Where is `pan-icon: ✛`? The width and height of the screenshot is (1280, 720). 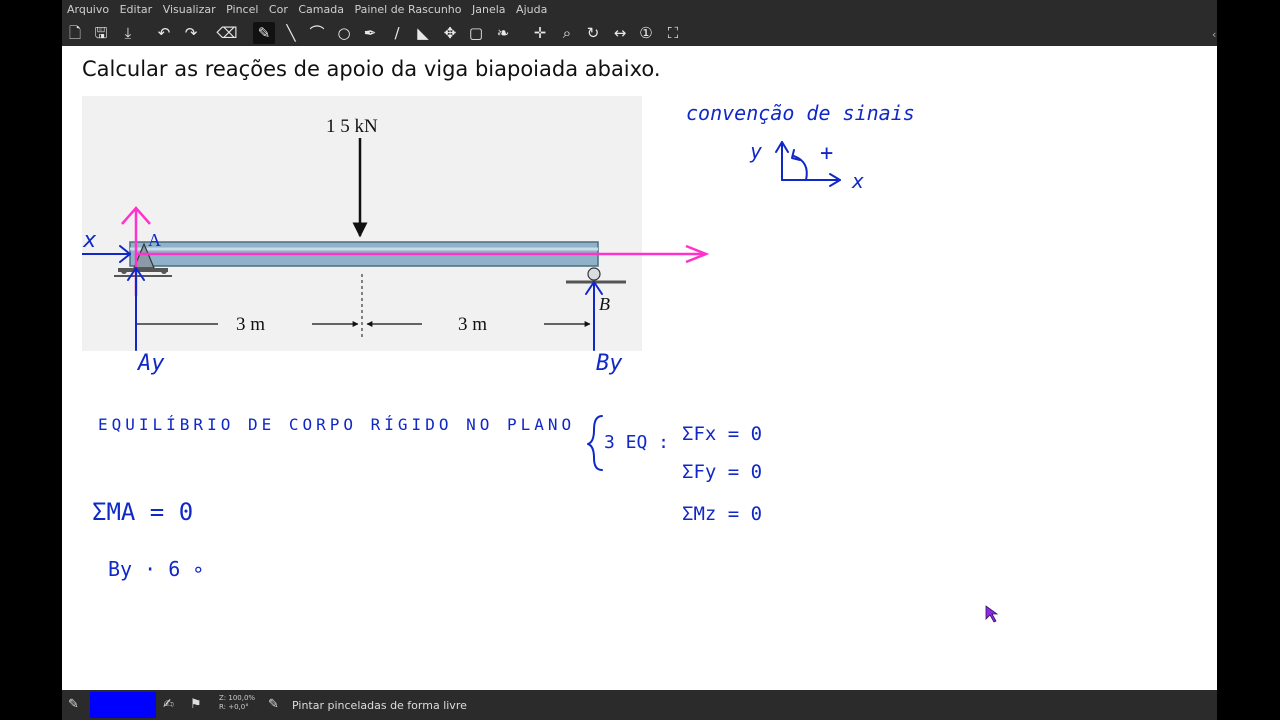
pan-icon: ✛ is located at coordinates (540, 33).